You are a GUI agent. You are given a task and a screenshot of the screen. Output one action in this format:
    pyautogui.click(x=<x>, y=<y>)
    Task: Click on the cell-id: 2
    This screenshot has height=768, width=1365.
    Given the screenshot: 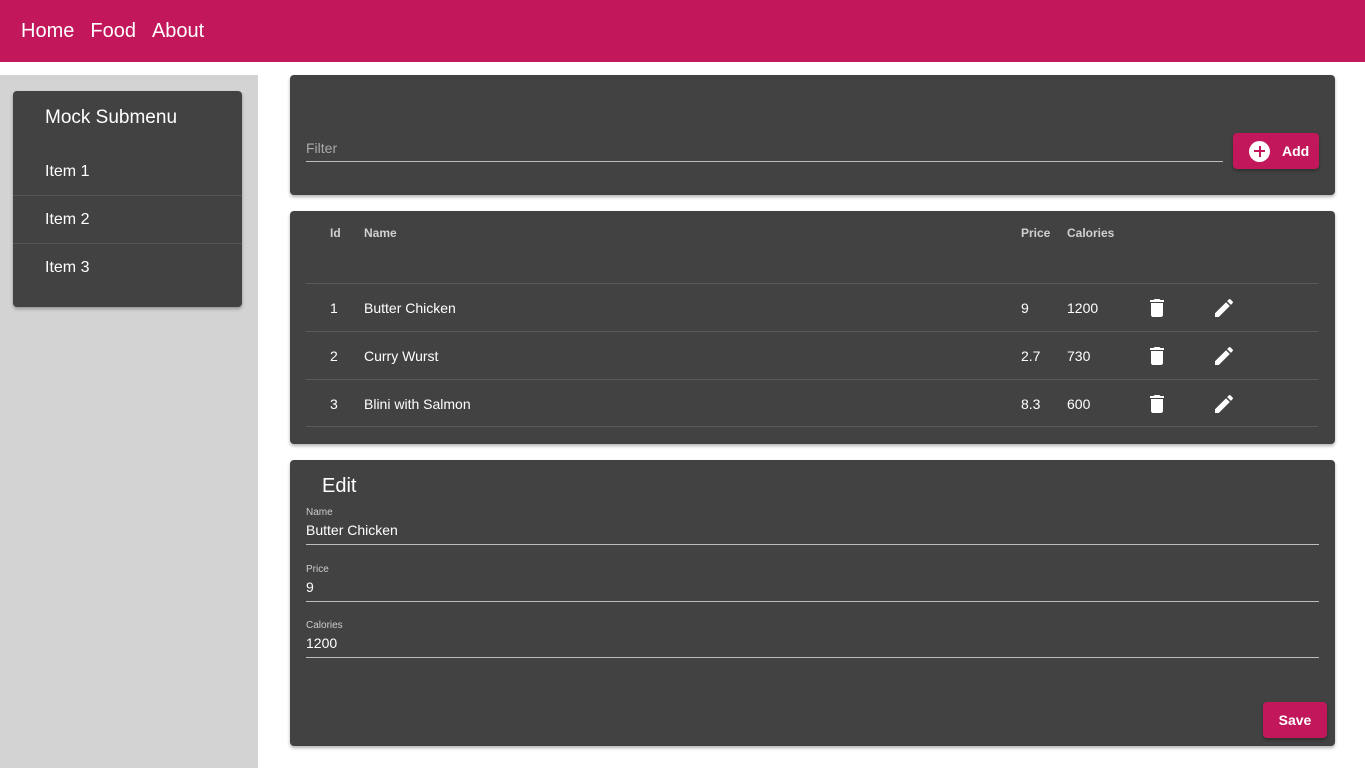 What is the action you would take?
    pyautogui.click(x=334, y=355)
    